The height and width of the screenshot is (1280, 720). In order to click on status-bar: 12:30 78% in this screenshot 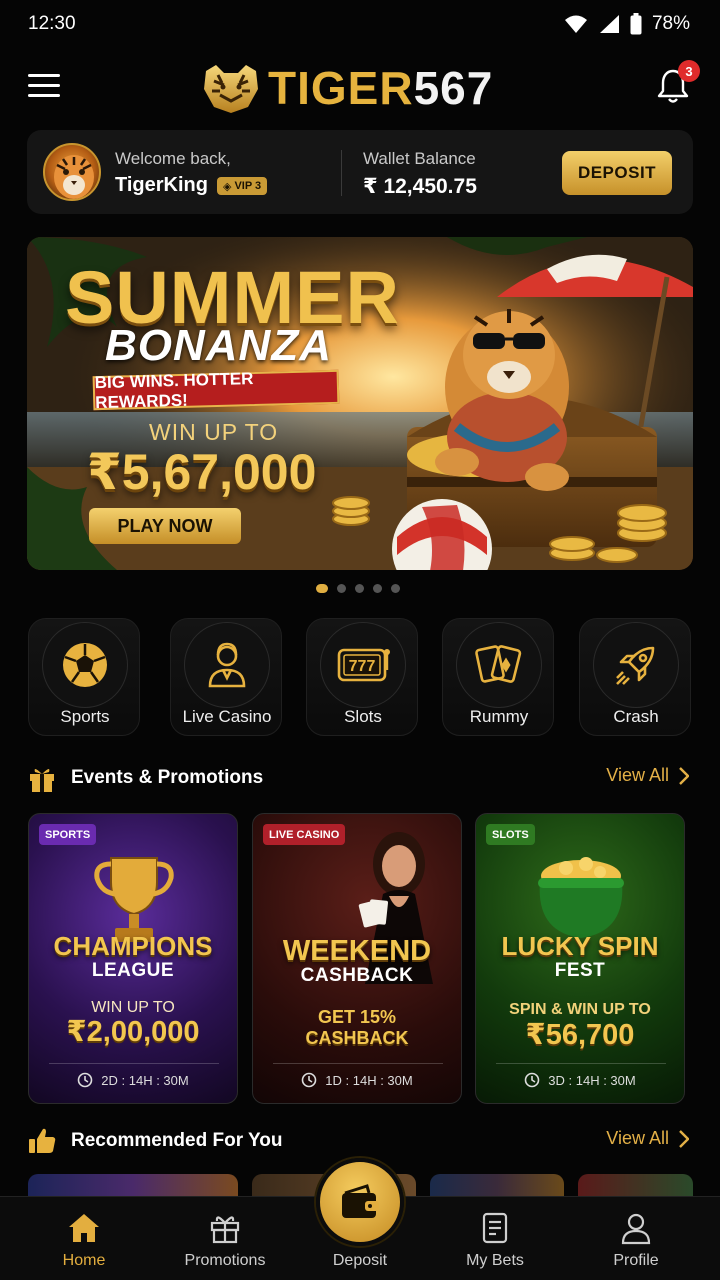, I will do `click(360, 24)`.